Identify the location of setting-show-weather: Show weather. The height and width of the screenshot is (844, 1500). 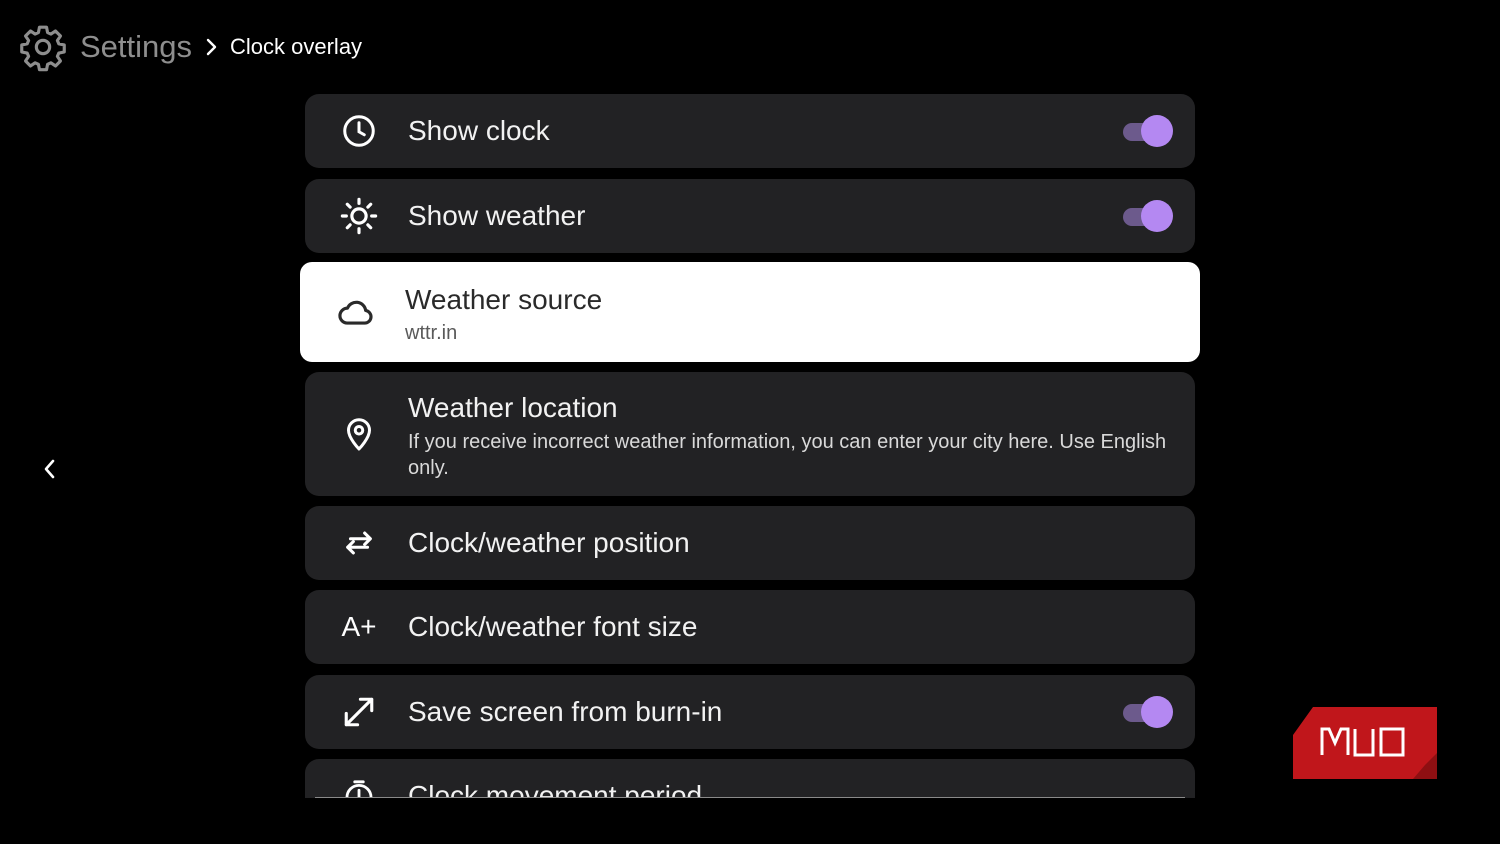
(750, 216).